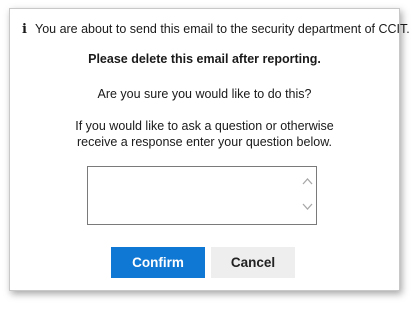 Image resolution: width=414 pixels, height=310 pixels. I want to click on chevron-up-icon, so click(307, 181).